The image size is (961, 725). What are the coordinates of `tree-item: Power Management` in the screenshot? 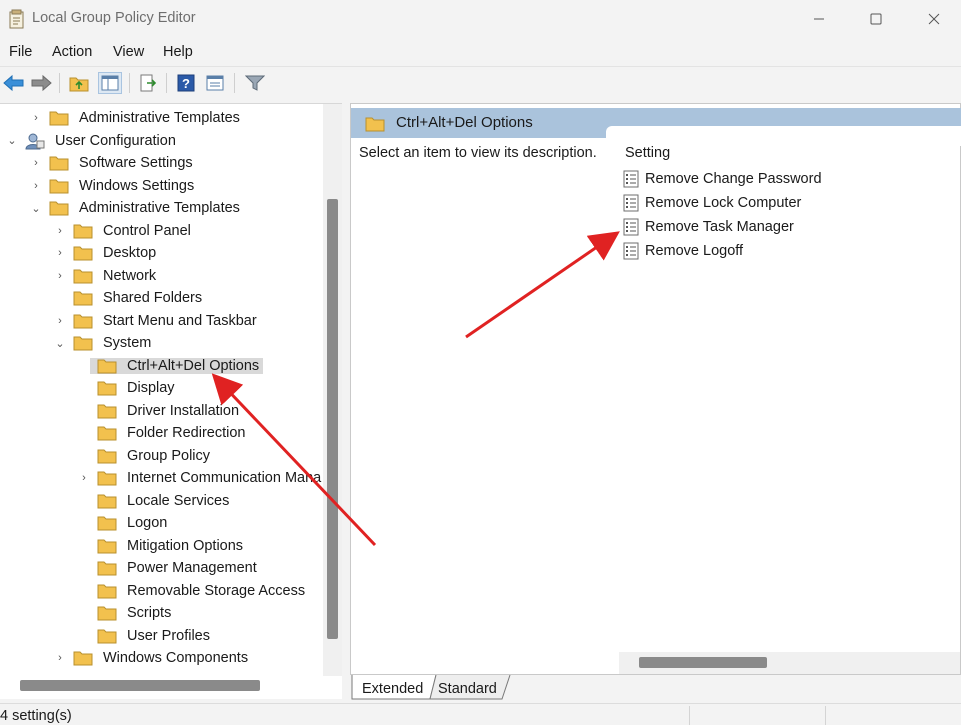 It's located at (169, 568).